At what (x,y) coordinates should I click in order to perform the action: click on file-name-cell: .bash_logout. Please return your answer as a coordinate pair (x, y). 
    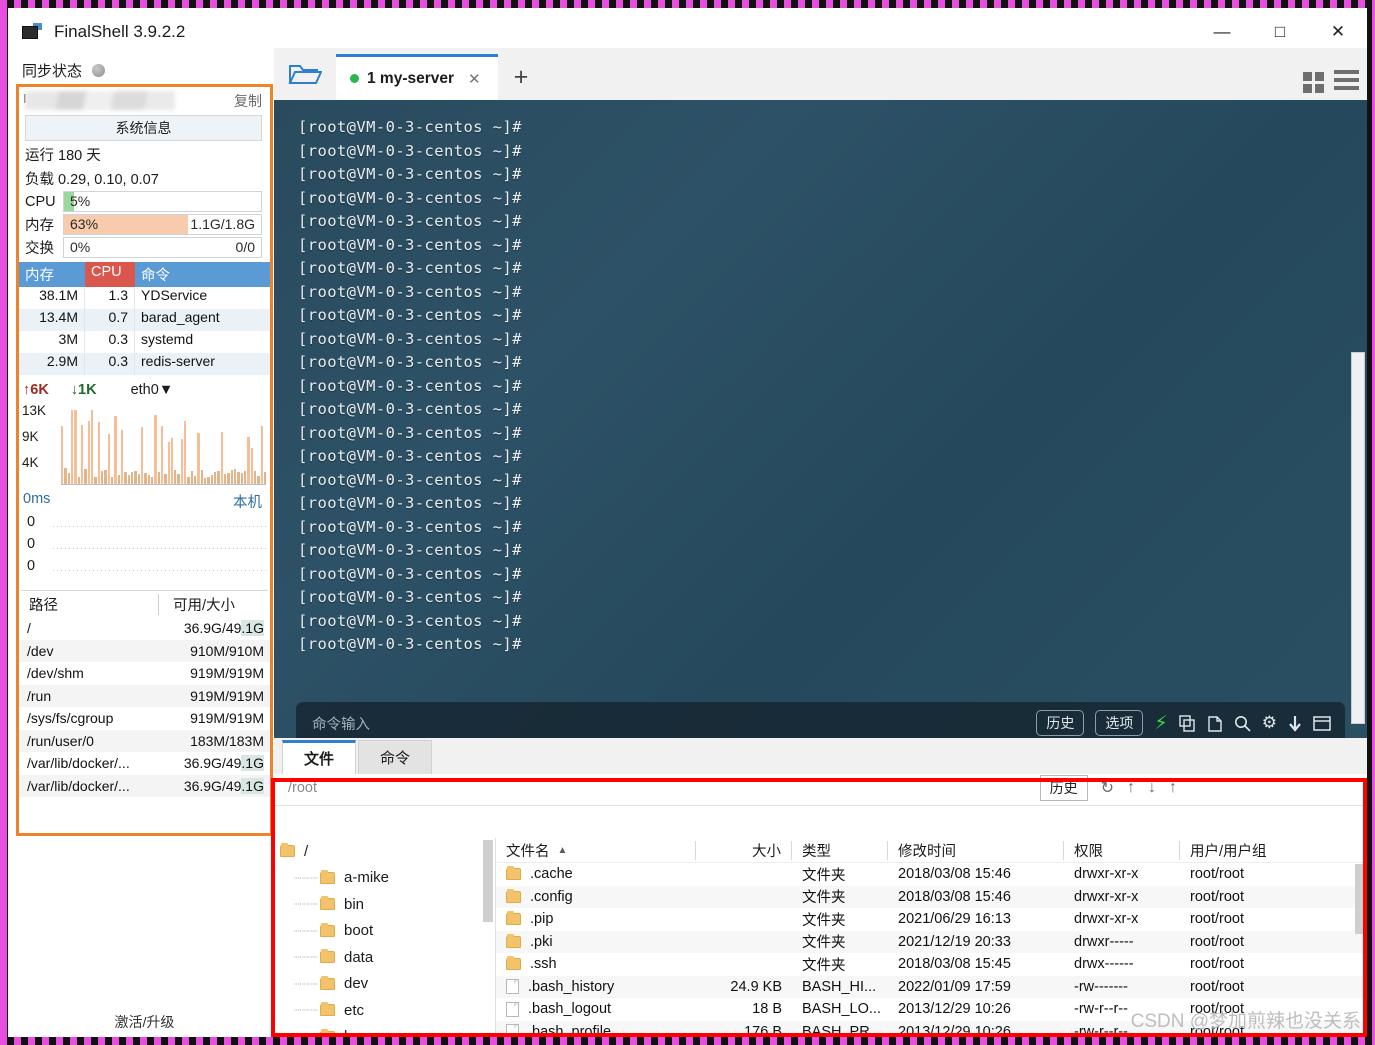
    Looking at the image, I should click on (596, 1009).